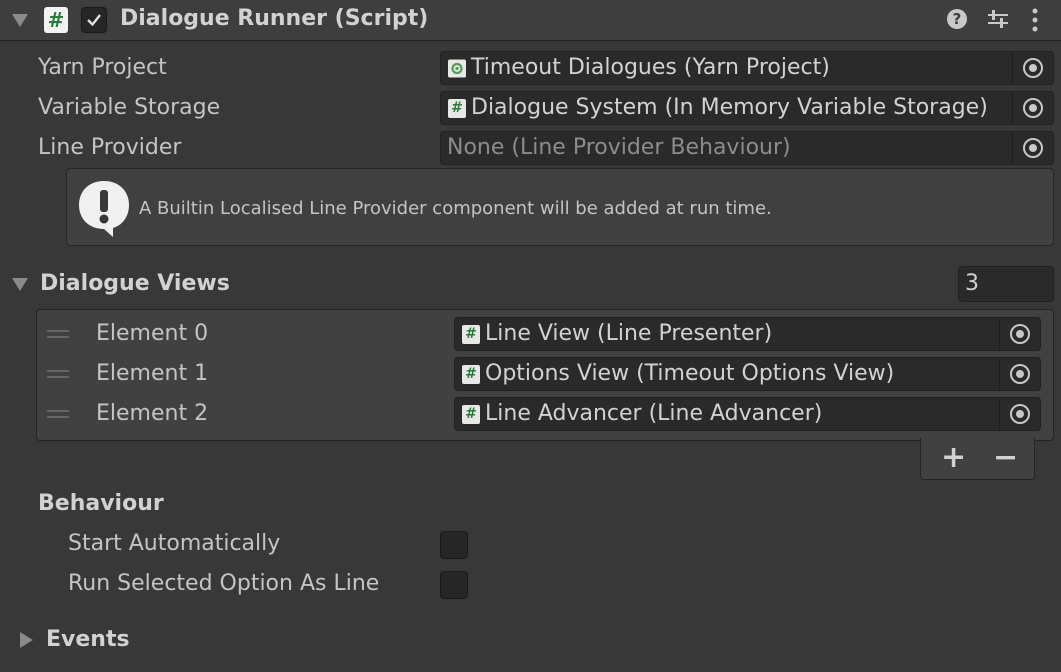 This screenshot has width=1061, height=672. I want to click on run-selected-option-checkbox, so click(454, 585).